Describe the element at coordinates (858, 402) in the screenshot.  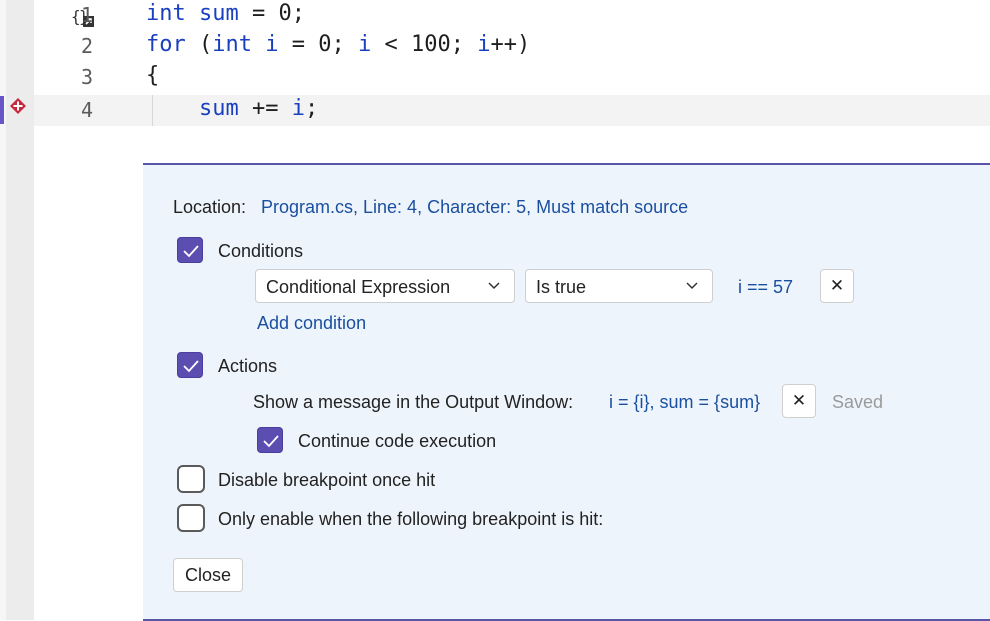
I see `saved-status: Saved` at that location.